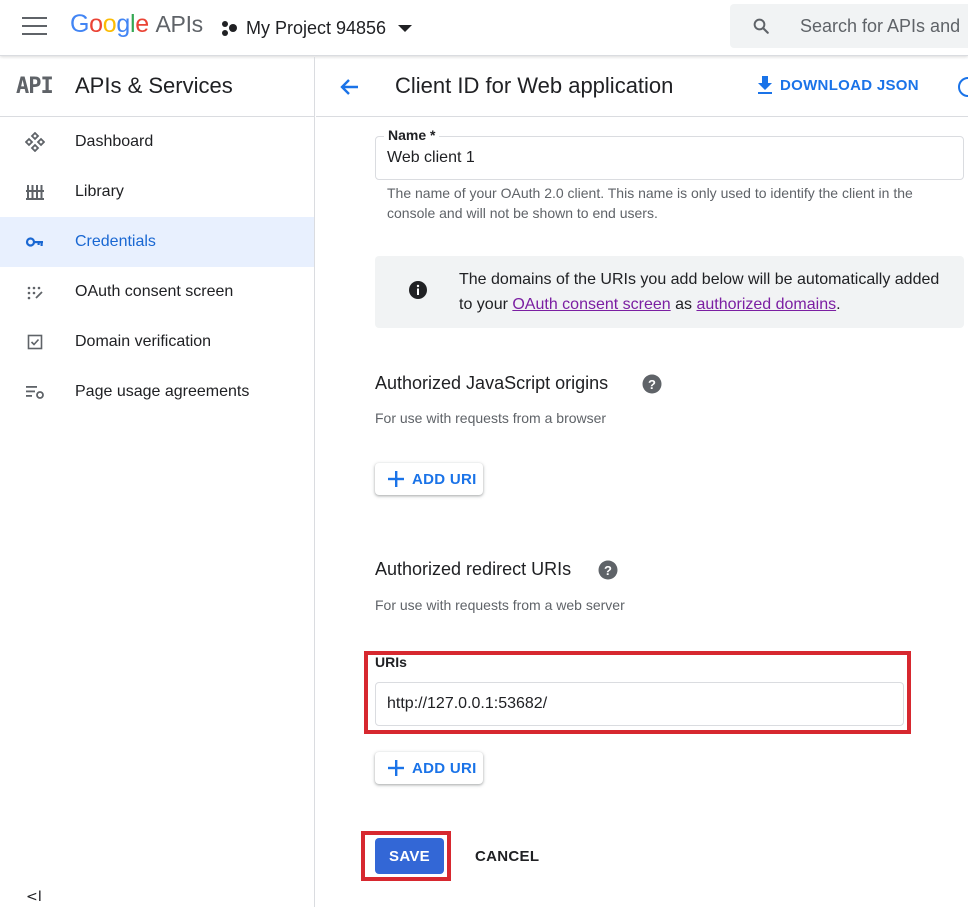 This screenshot has height=907, width=968. What do you see at coordinates (473, 569) in the screenshot?
I see `redirect-uris-title: Authorized redirect URIs` at bounding box center [473, 569].